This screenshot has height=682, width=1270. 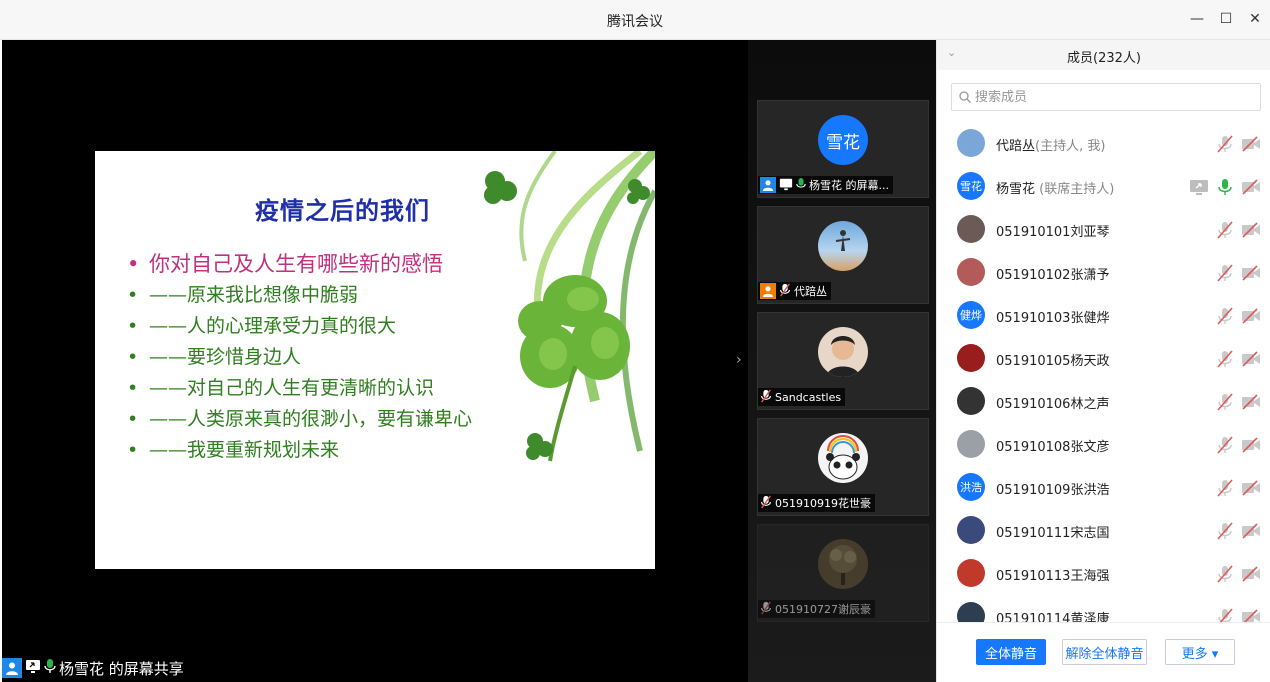 I want to click on members-panel-footer: 全体静音 解除全体静音 更多 ▾, so click(x=1103, y=652).